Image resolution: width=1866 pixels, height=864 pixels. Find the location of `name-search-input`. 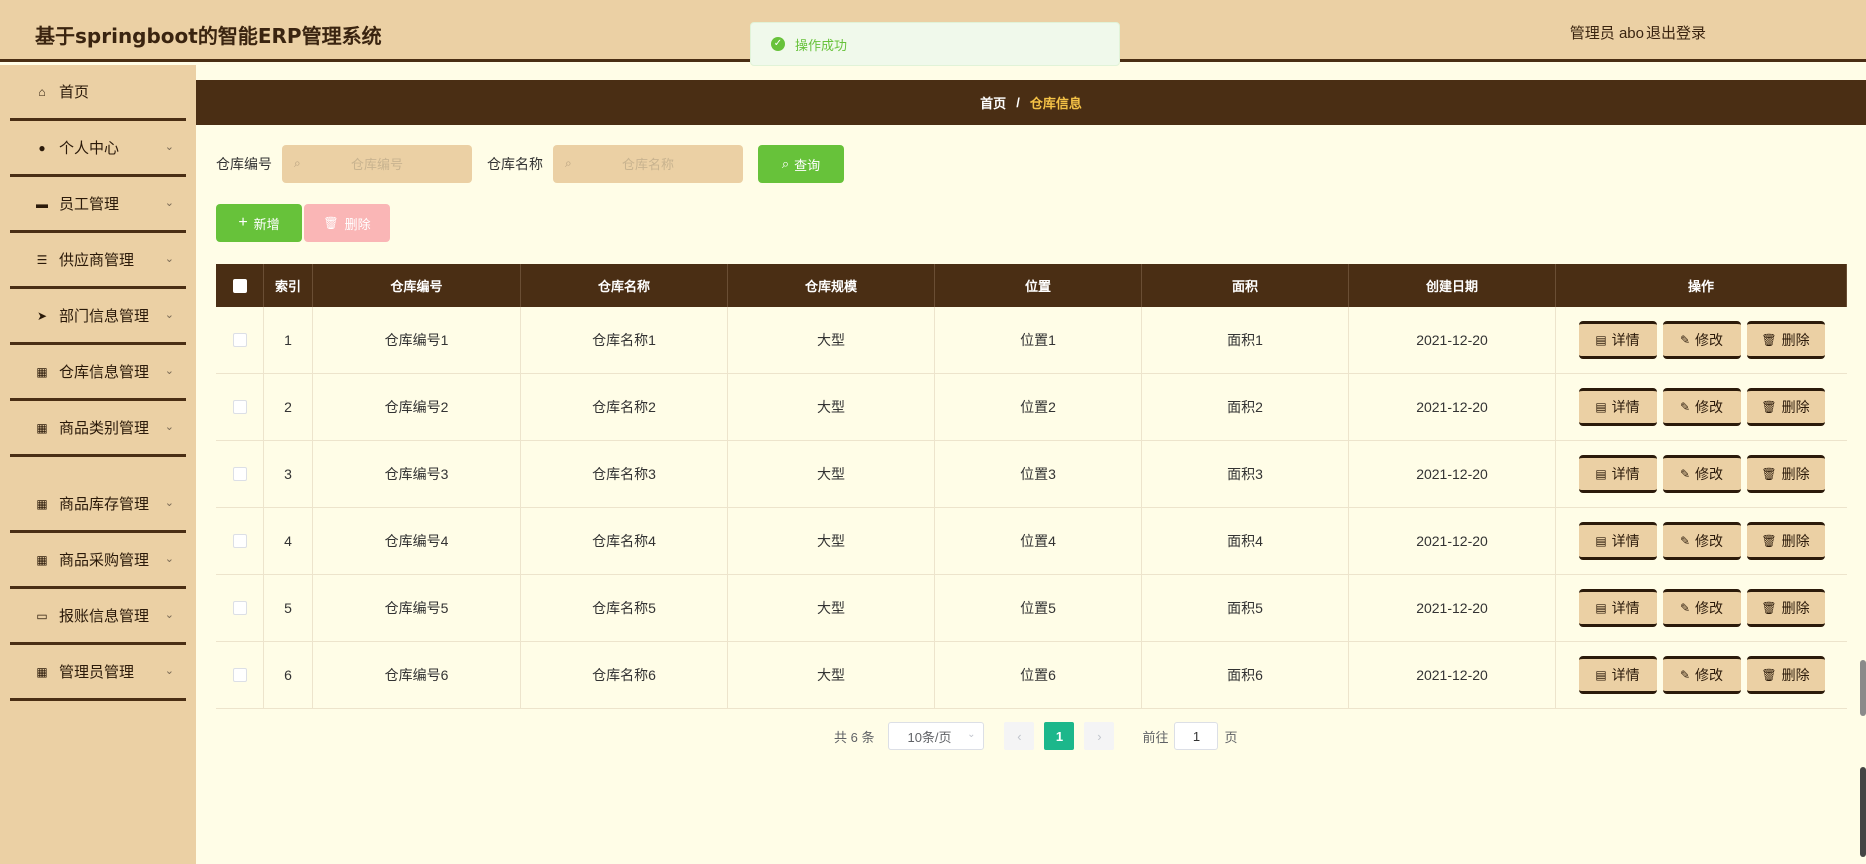

name-search-input is located at coordinates (648, 164).